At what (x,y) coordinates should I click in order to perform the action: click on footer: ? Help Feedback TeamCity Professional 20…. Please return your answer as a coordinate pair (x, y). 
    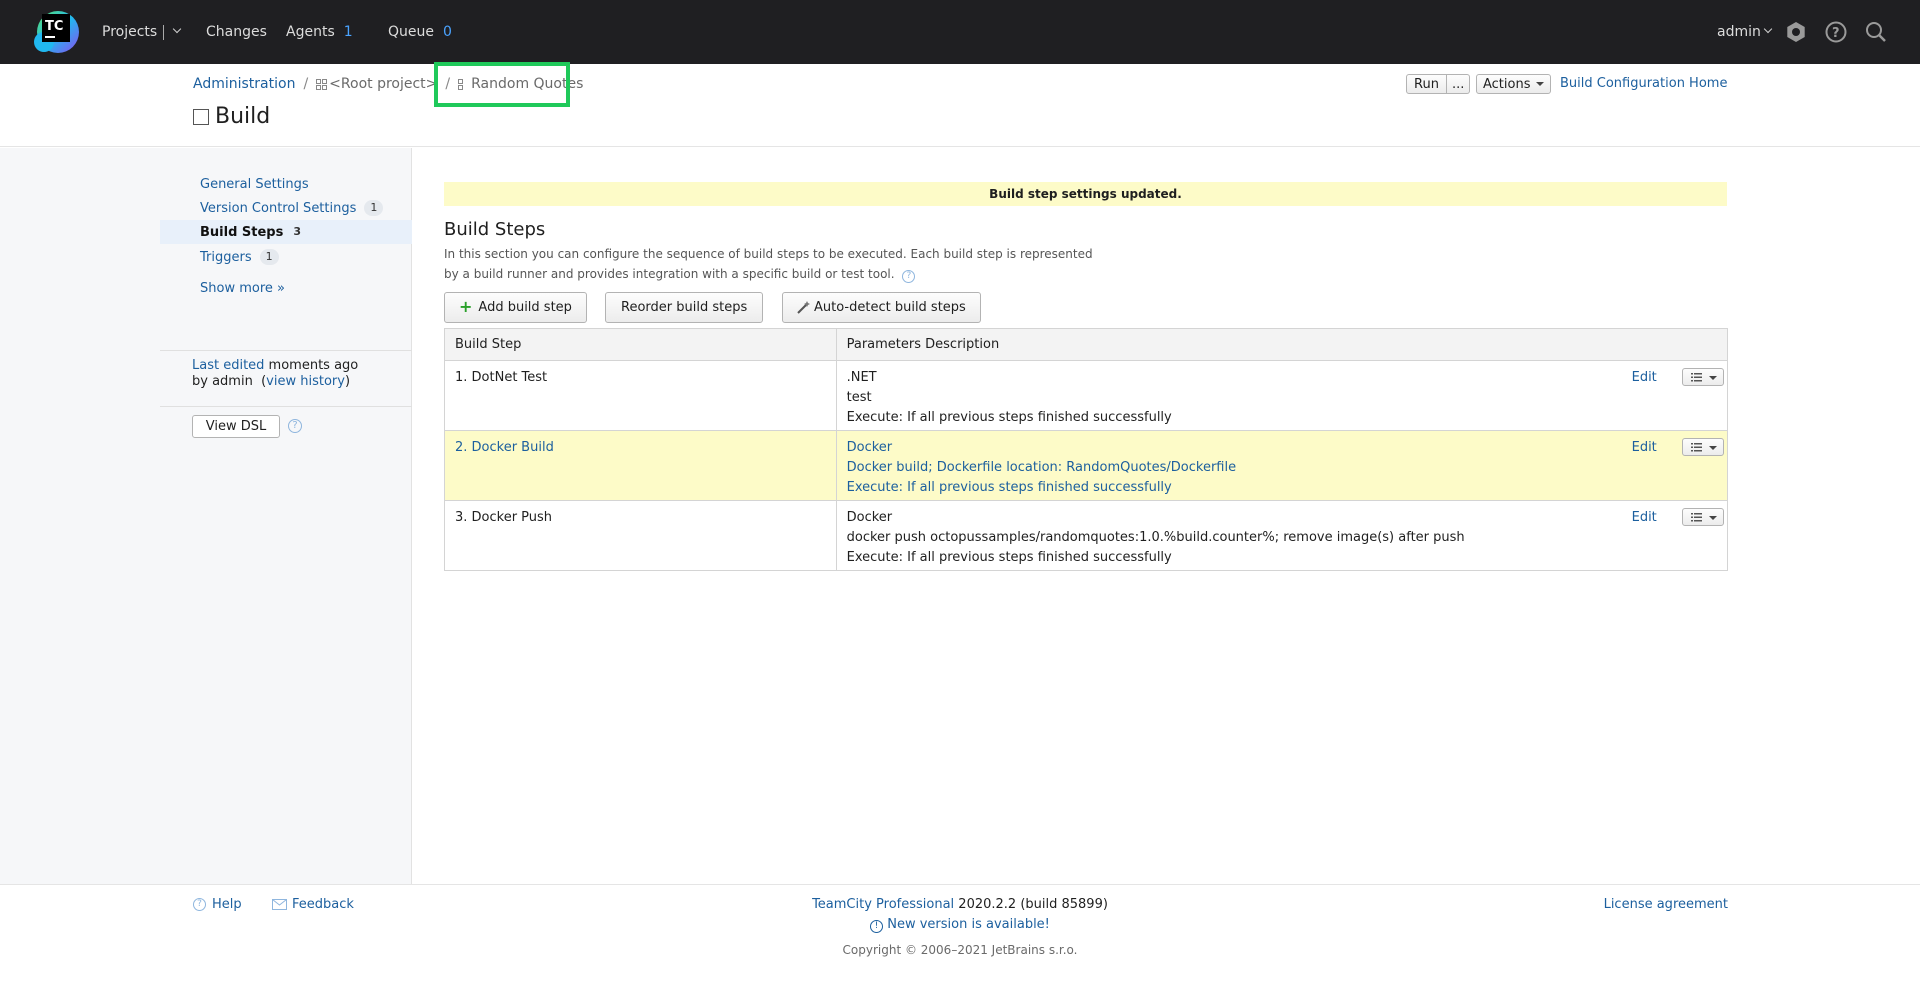
    Looking at the image, I should click on (960, 939).